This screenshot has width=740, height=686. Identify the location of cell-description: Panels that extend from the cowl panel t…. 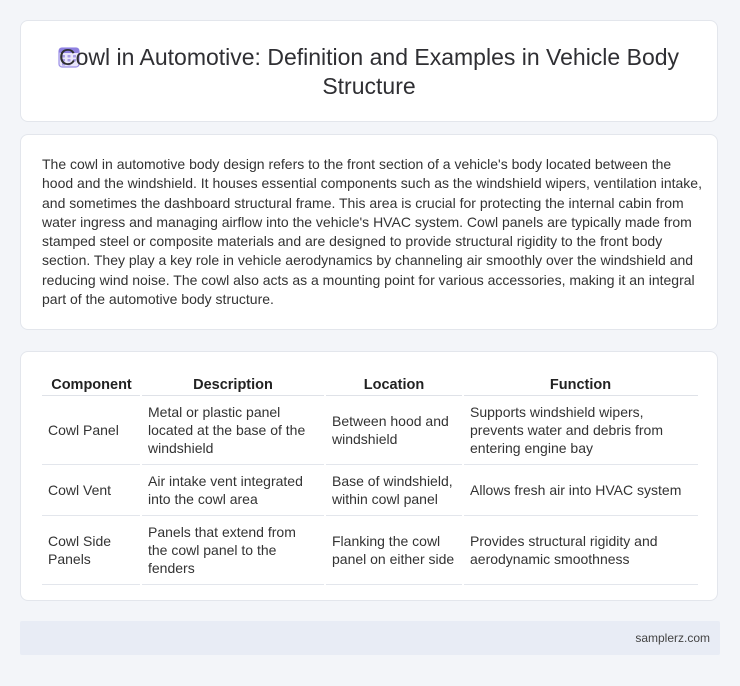
(232, 550).